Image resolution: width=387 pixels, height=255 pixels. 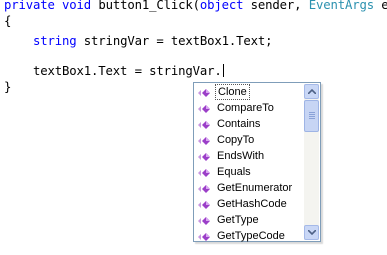 I want to click on code-line-5: textBox1.Text = stringVar., so click(x=114, y=71).